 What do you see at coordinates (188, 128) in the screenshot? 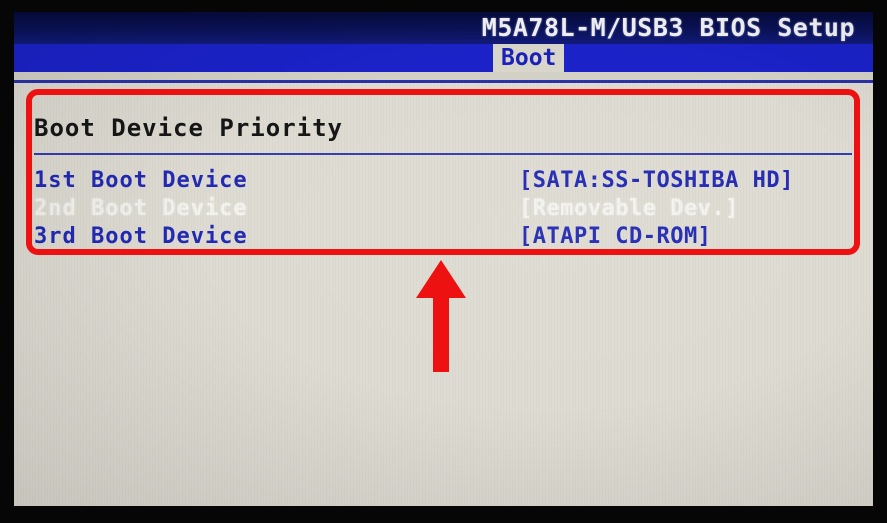
I see `section-title-boot-device-priority: Boot Device Priority` at bounding box center [188, 128].